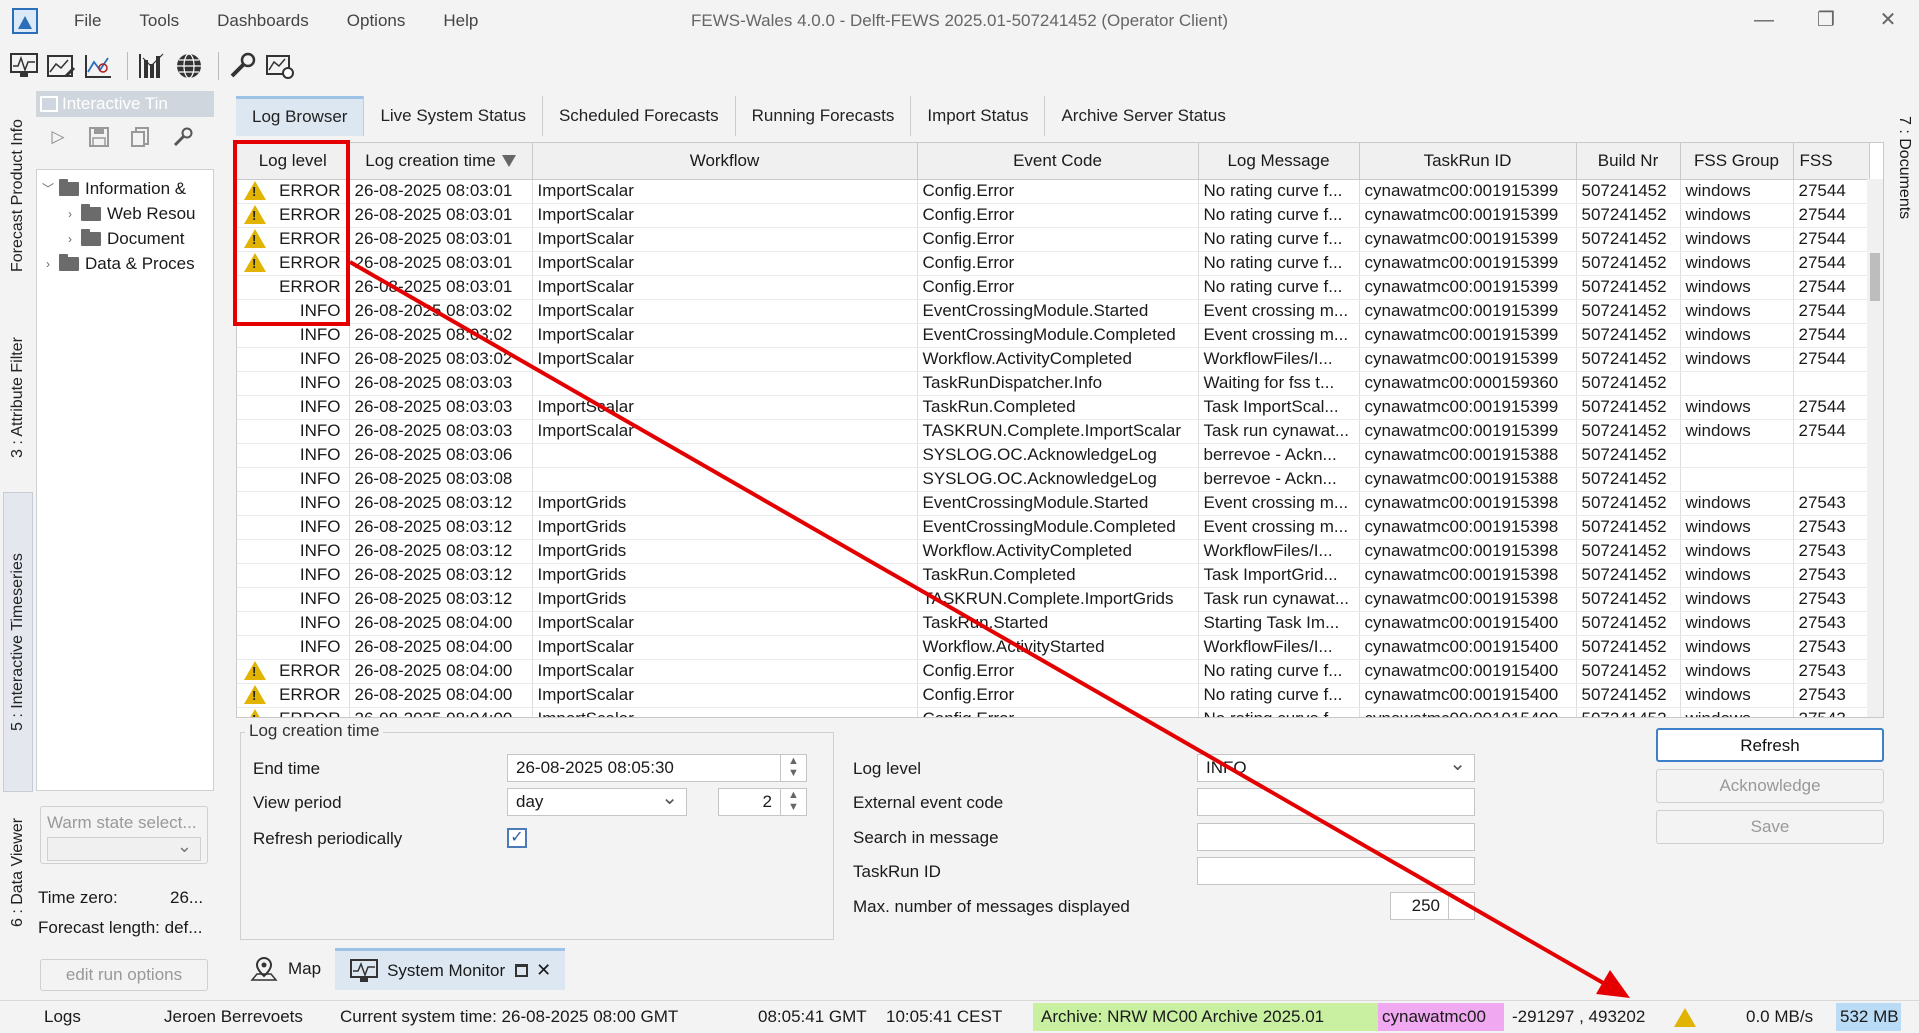 The height and width of the screenshot is (1033, 1919). I want to click on menu-help: Help, so click(460, 21).